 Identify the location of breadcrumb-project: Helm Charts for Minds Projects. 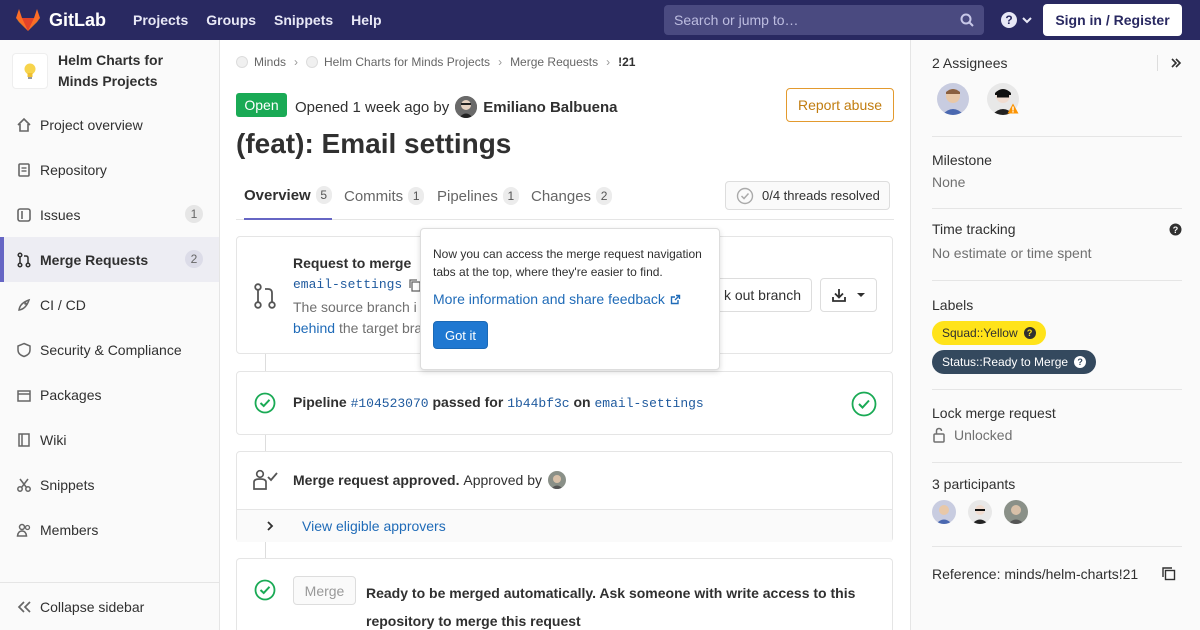
(398, 62).